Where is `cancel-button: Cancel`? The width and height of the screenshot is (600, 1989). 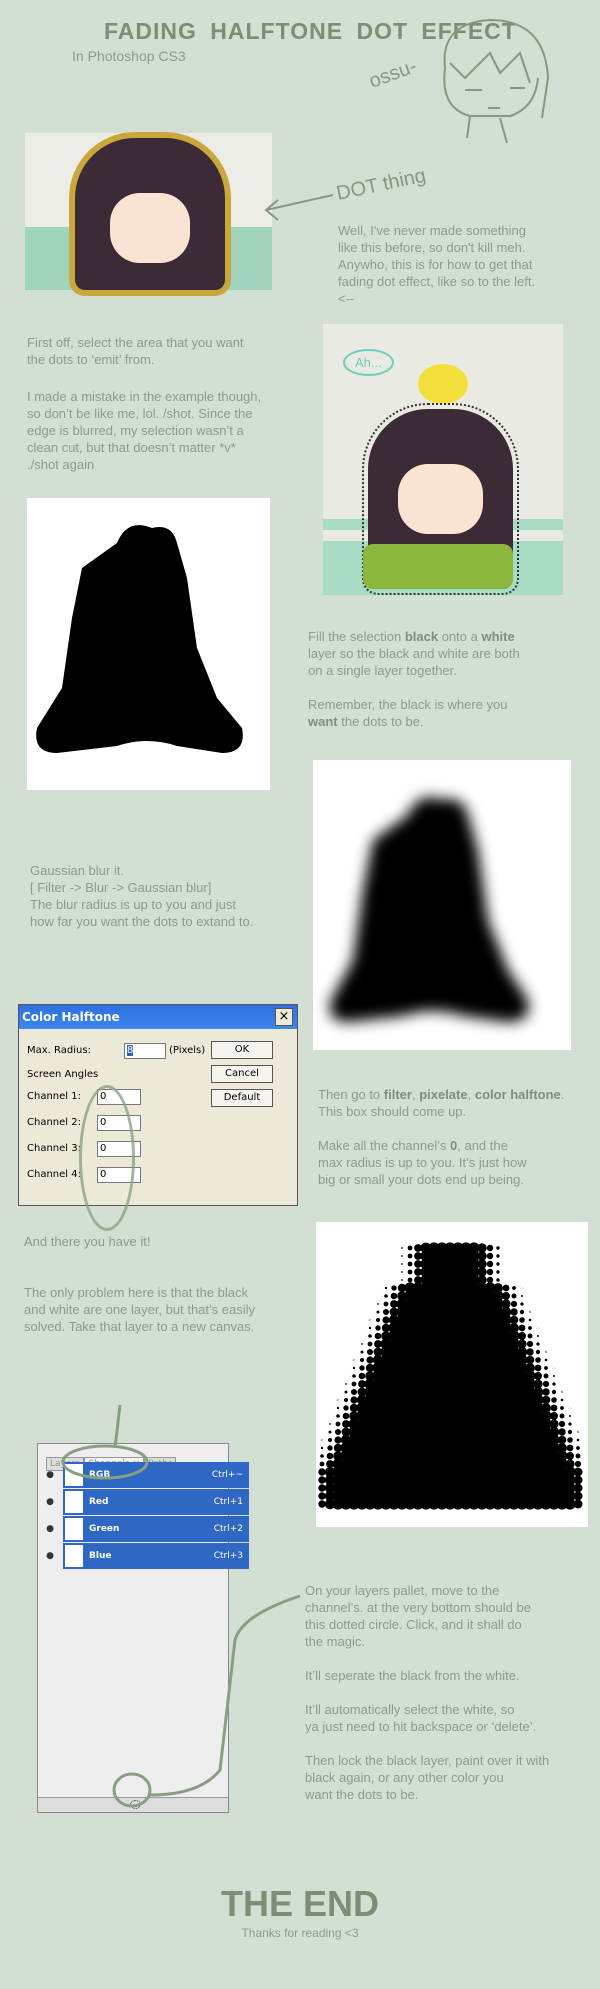
cancel-button: Cancel is located at coordinates (242, 1074).